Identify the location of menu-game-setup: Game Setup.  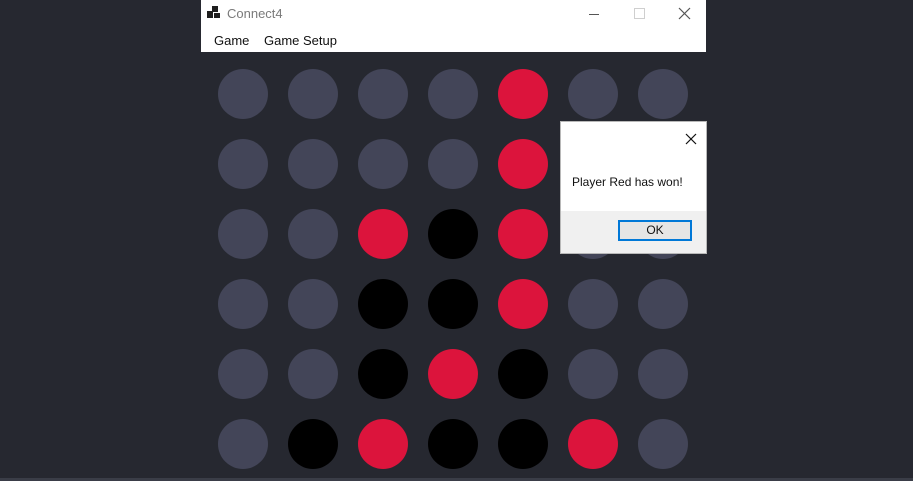
(300, 41).